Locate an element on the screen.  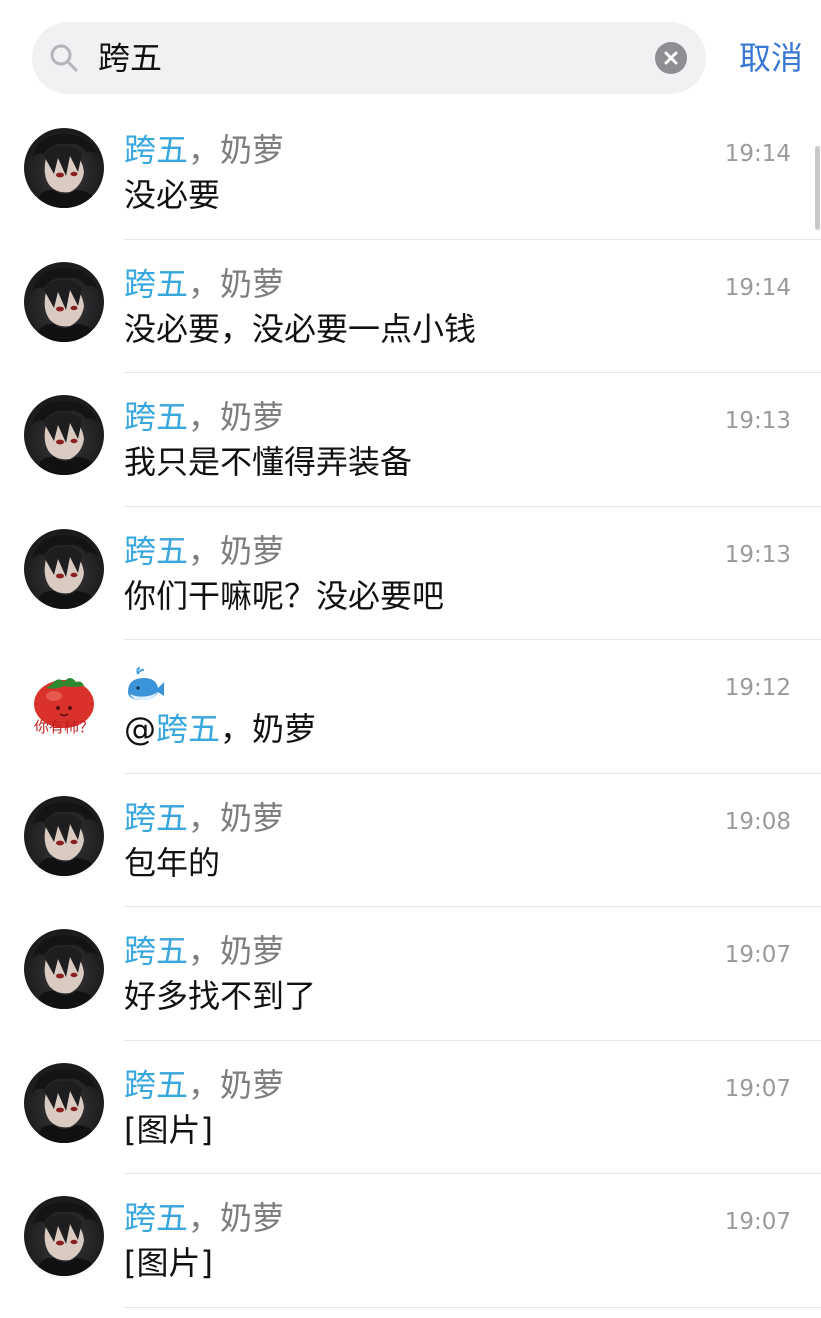
scrollbar is located at coordinates (817, 188).